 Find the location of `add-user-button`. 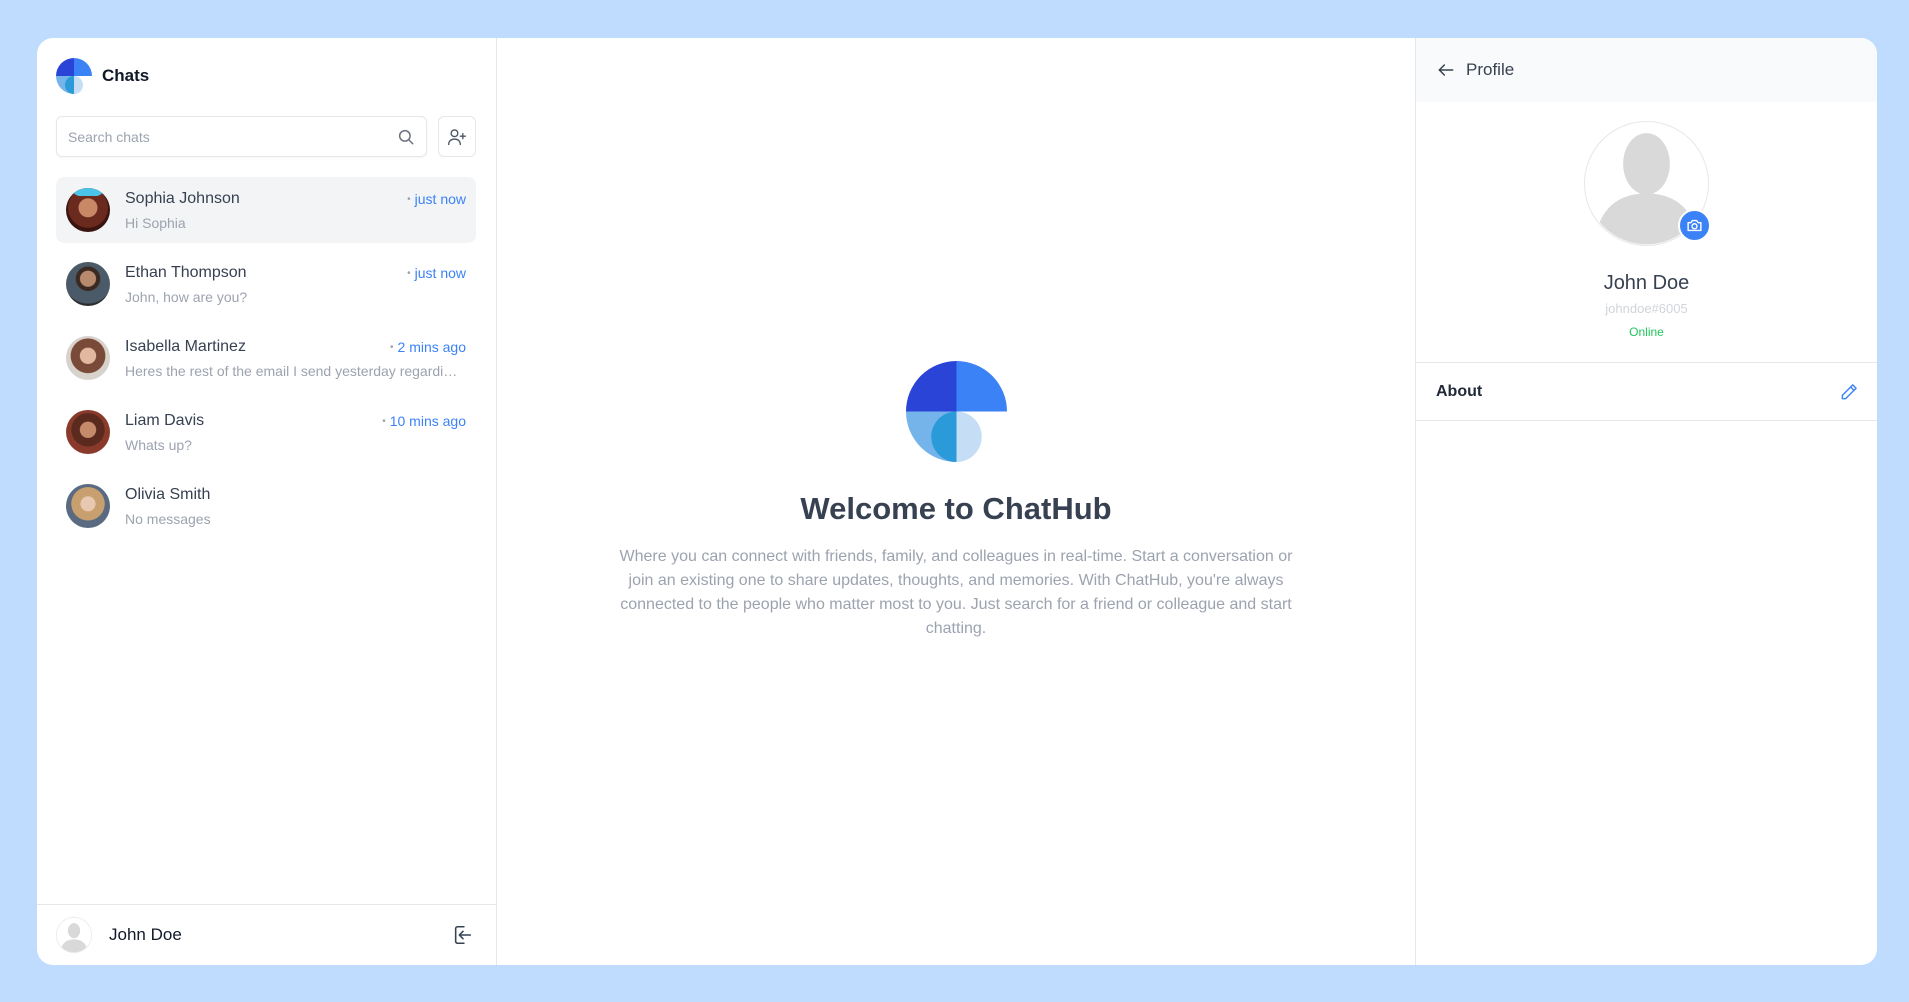

add-user-button is located at coordinates (457, 136).